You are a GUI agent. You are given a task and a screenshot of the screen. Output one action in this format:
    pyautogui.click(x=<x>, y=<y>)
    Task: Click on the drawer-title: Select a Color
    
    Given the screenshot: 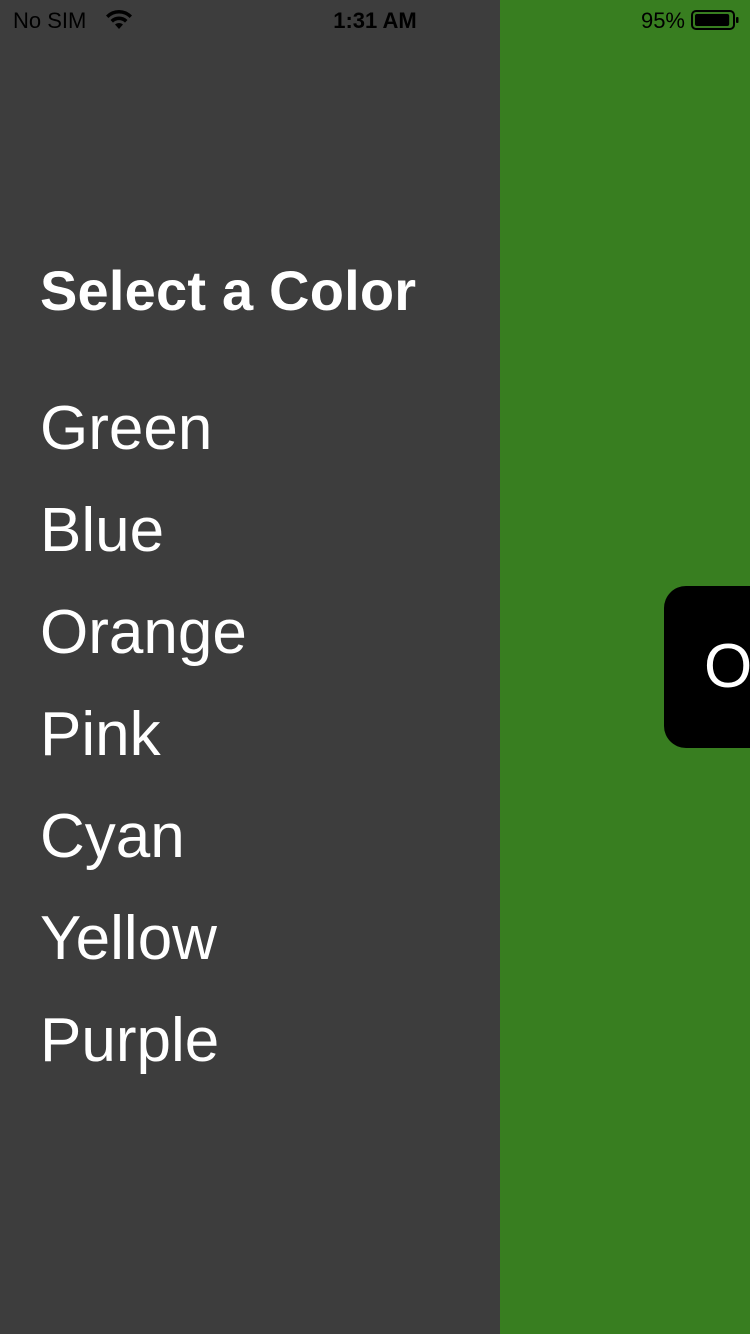 What is the action you would take?
    pyautogui.click(x=228, y=290)
    